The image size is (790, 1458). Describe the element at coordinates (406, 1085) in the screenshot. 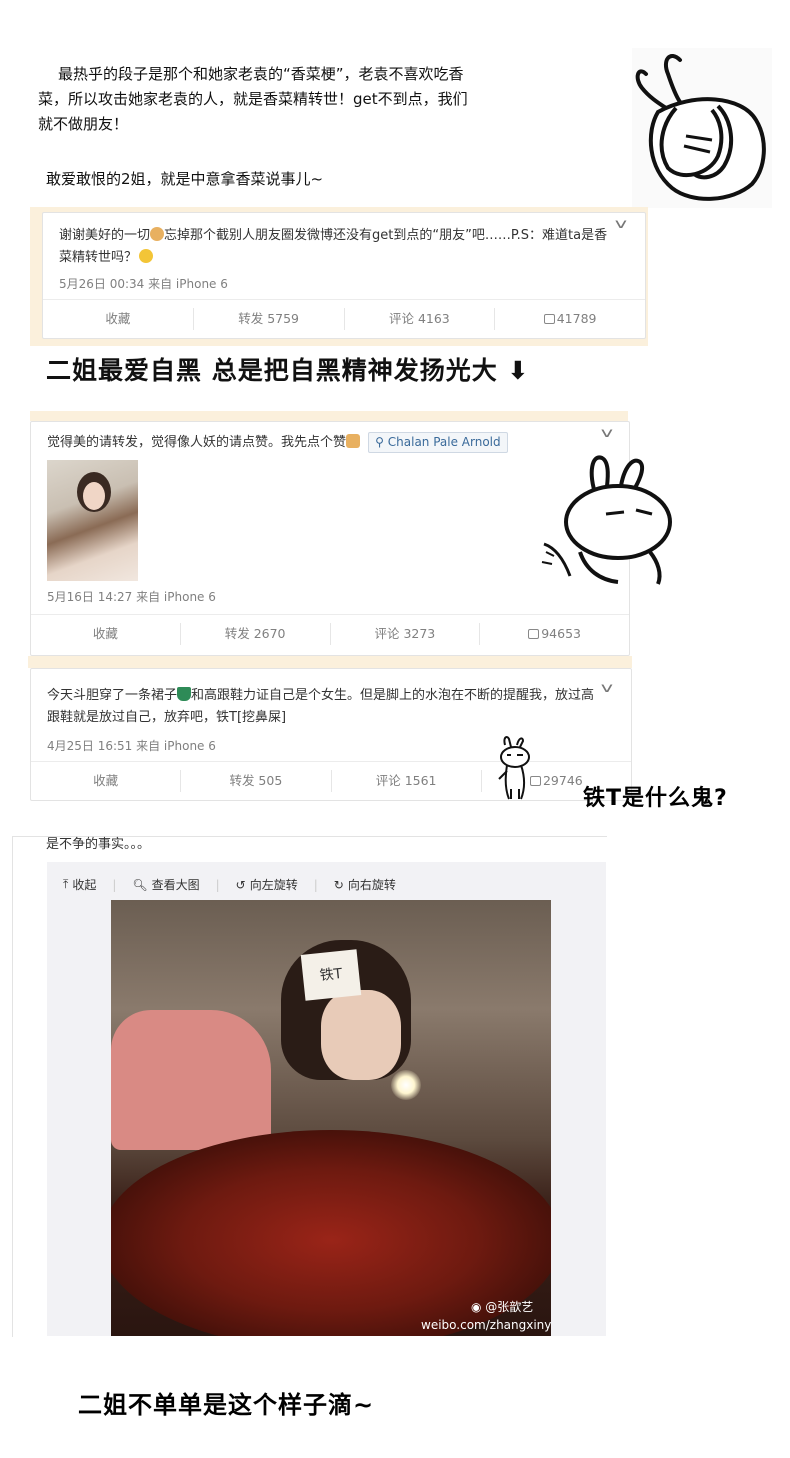

I see `photo-light-flare` at that location.